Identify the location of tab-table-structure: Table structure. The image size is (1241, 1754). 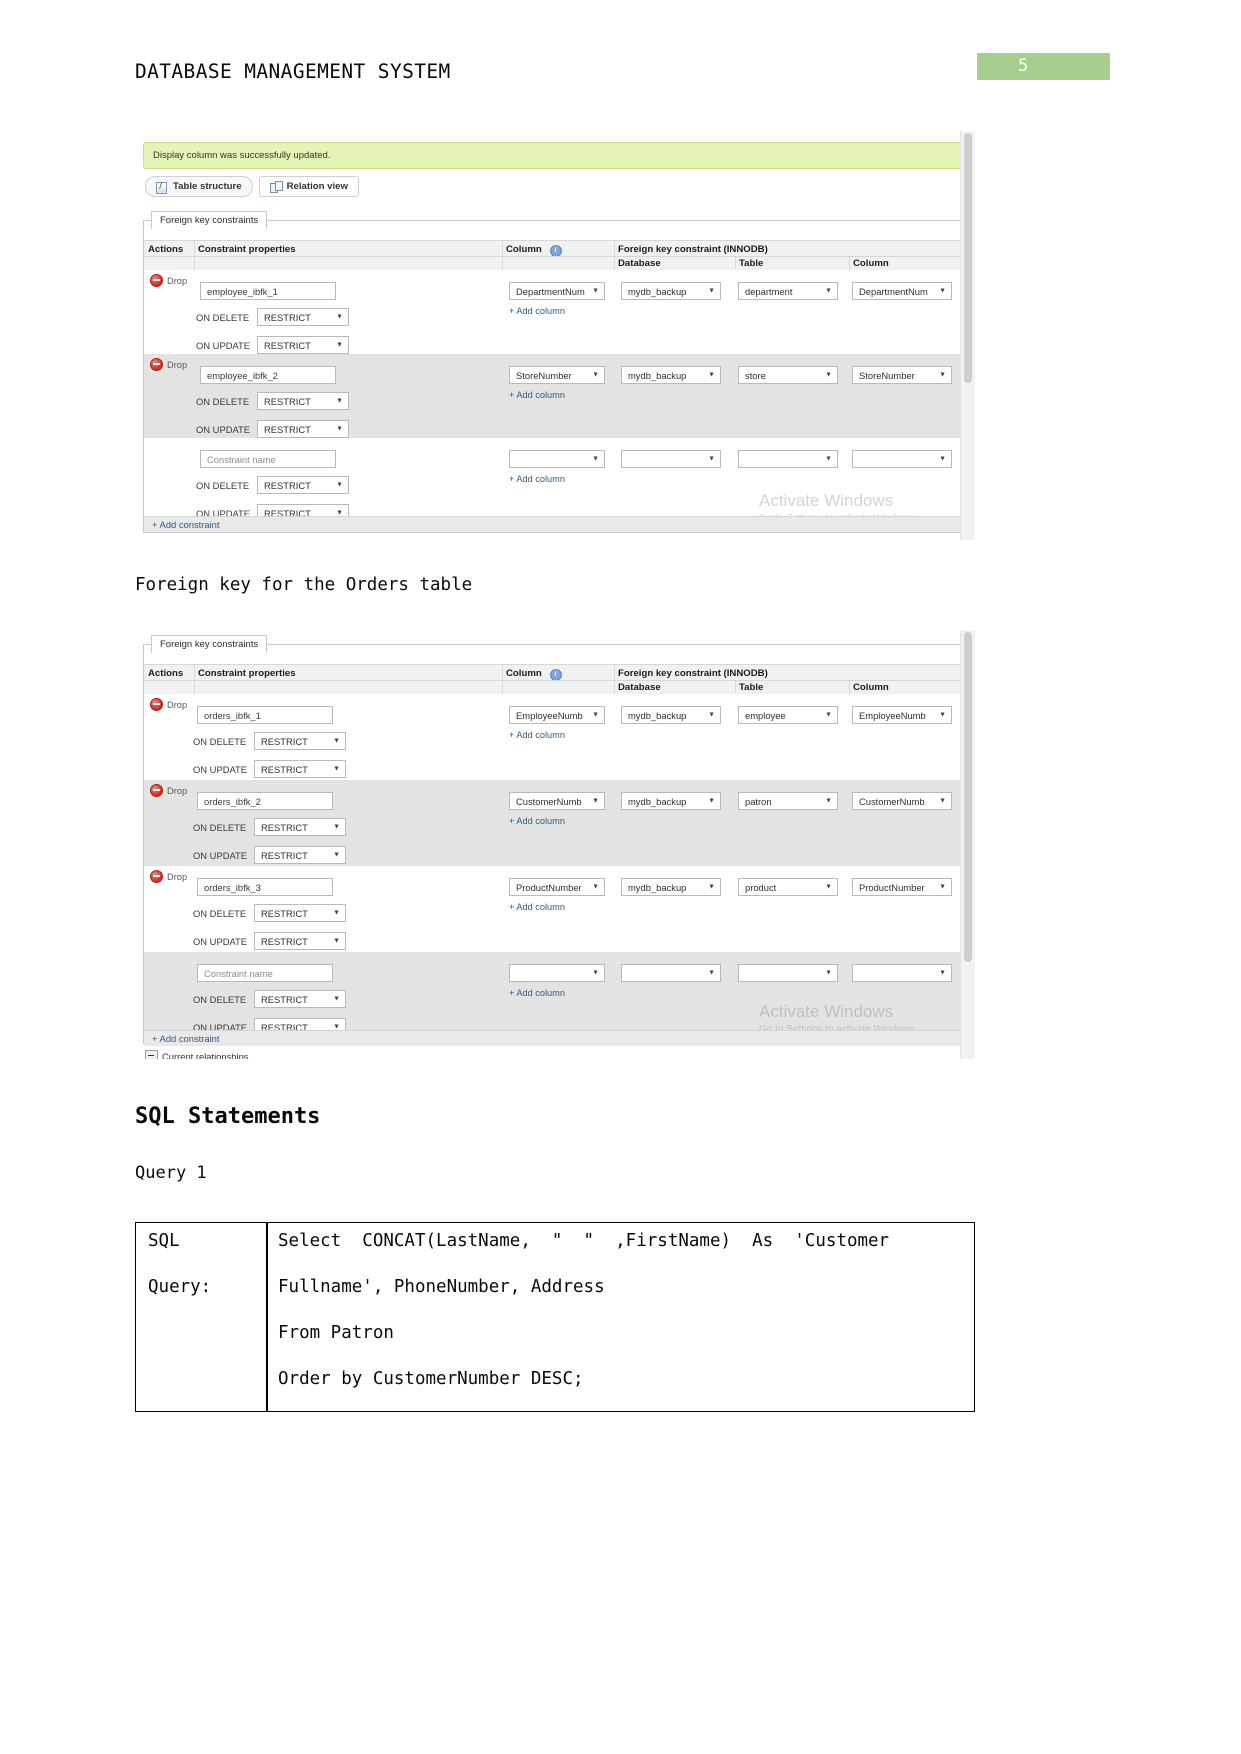
(199, 186).